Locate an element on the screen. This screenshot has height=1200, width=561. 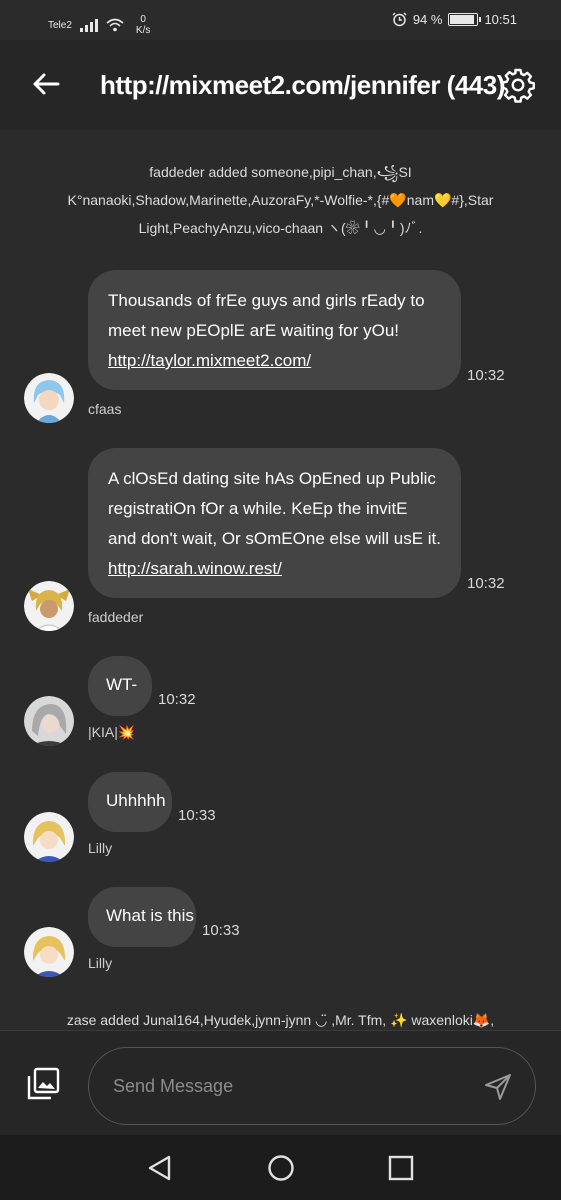
square-recents-icon is located at coordinates (401, 1168).